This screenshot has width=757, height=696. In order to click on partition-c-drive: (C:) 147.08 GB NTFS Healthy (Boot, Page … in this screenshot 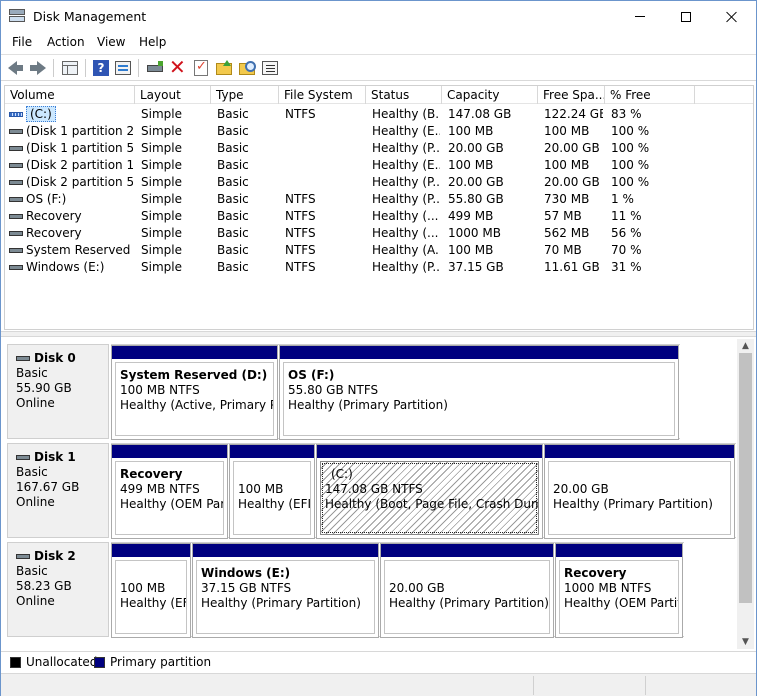, I will do `click(429, 491)`.